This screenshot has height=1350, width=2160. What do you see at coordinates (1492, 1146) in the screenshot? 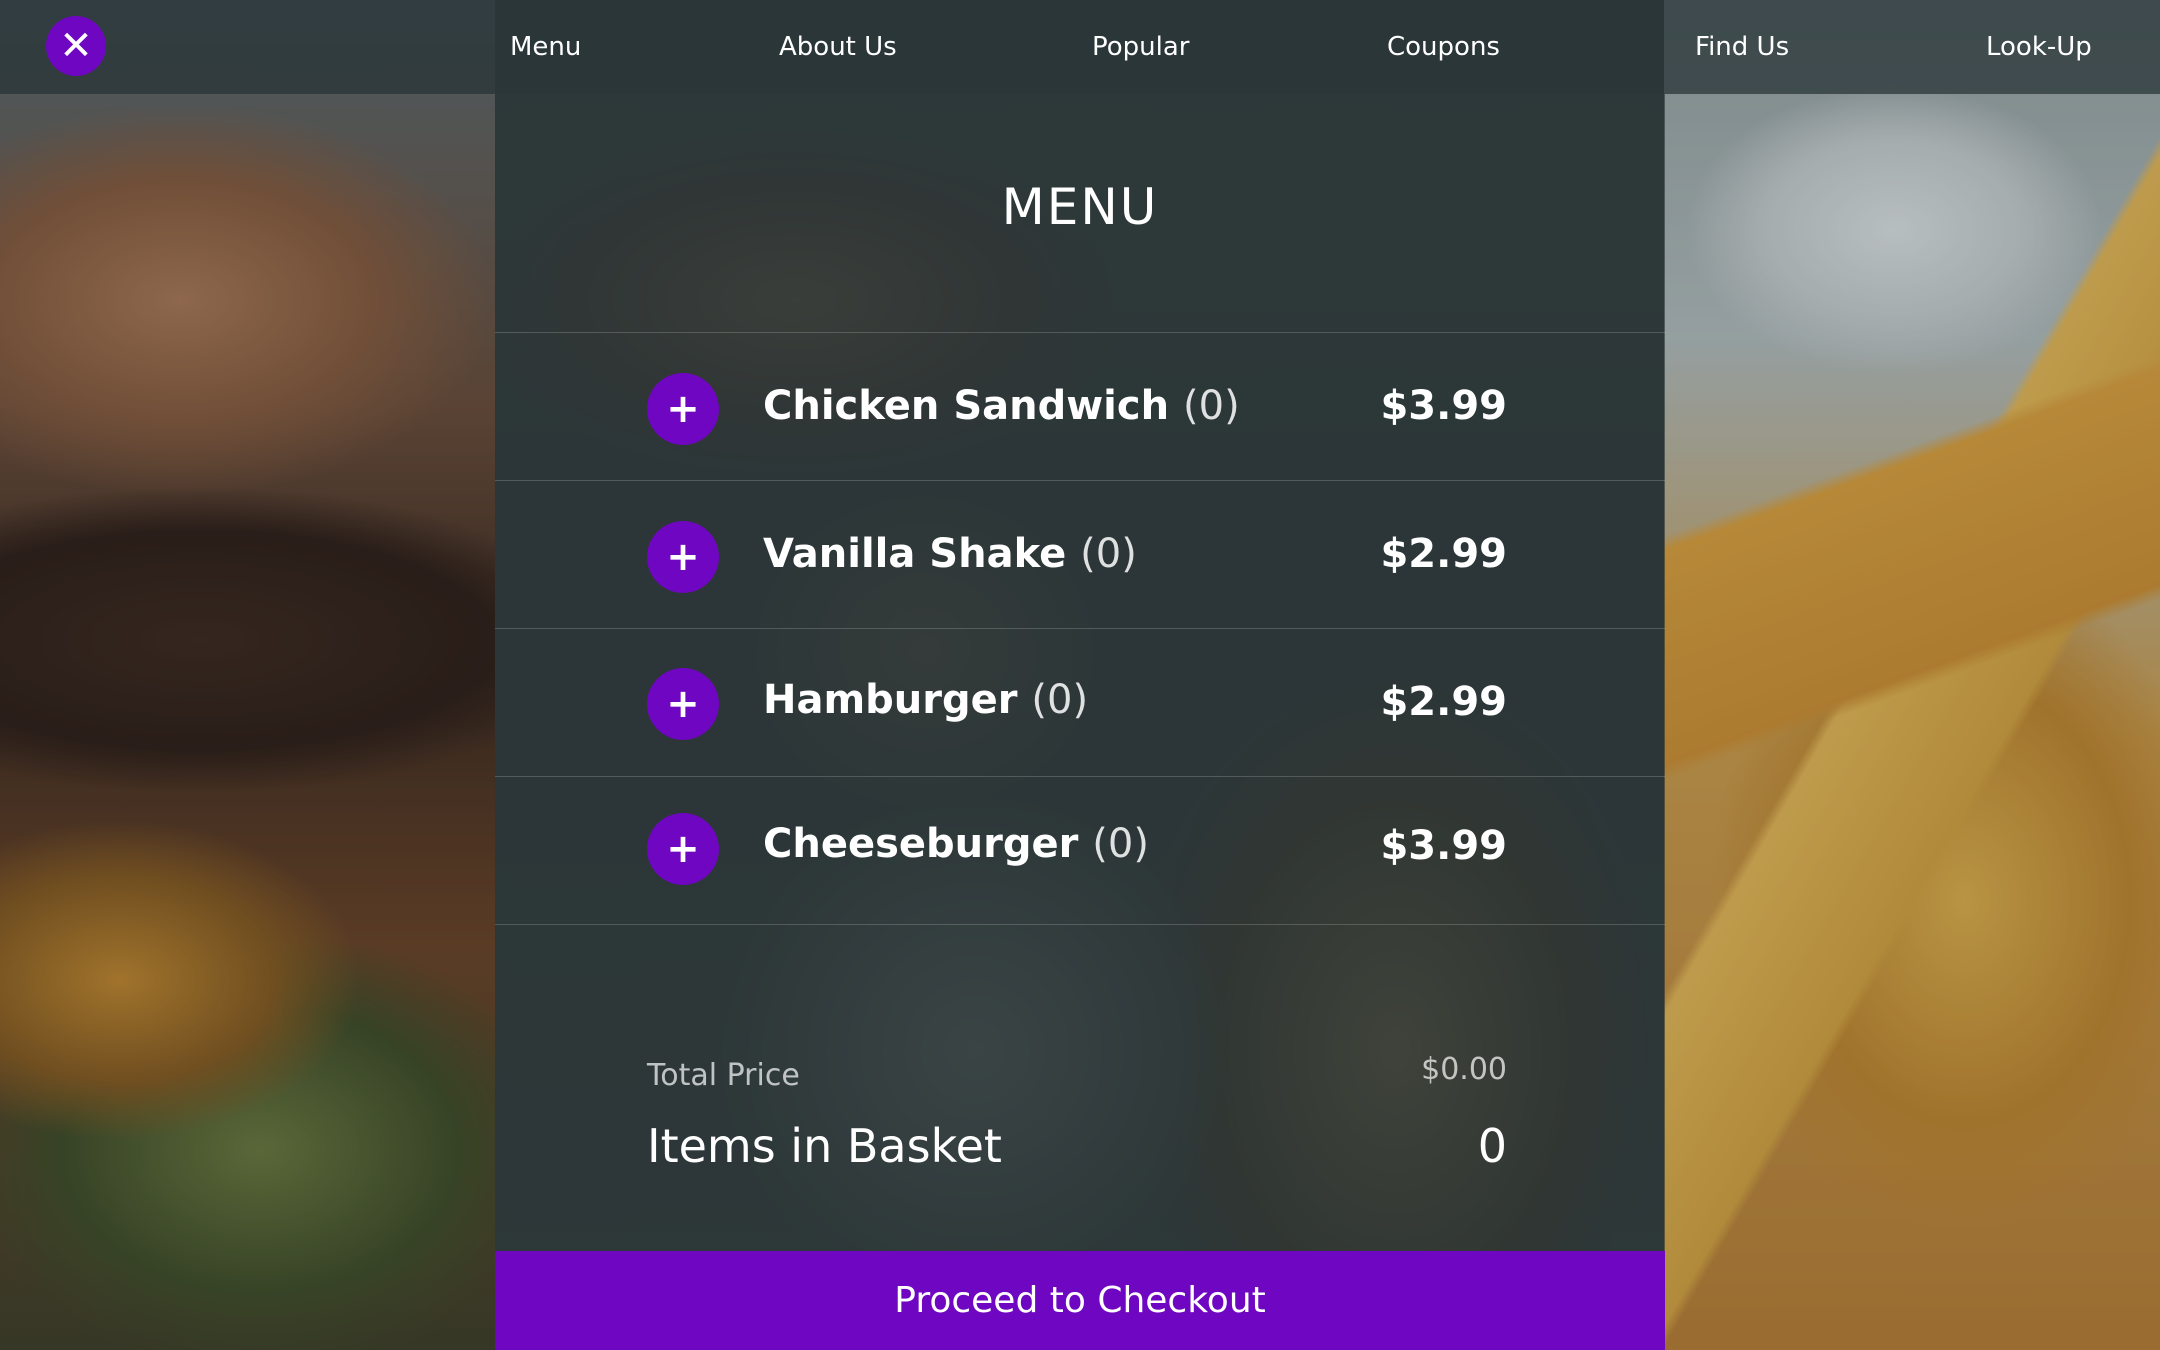
I see `items-in-basket-value: 0` at bounding box center [1492, 1146].